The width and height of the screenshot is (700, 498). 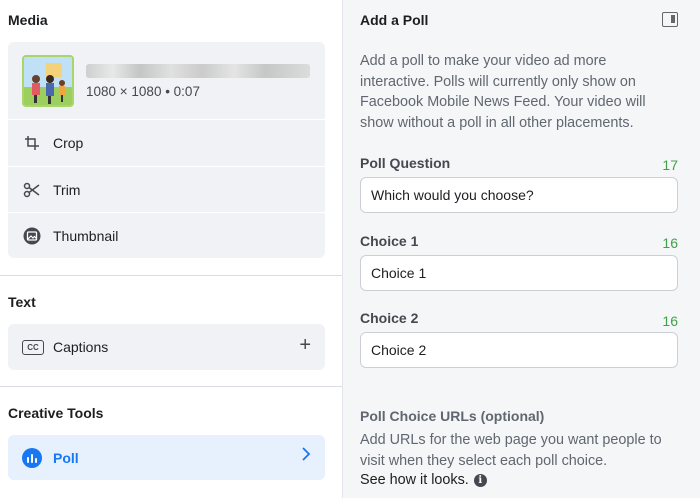 I want to click on captions-icon: CC, so click(x=33, y=347).